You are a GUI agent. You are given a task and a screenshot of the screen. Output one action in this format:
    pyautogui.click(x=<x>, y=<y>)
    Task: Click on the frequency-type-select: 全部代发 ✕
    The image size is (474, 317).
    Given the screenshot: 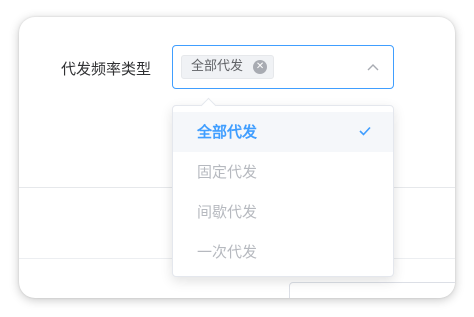 What is the action you would take?
    pyautogui.click(x=283, y=67)
    